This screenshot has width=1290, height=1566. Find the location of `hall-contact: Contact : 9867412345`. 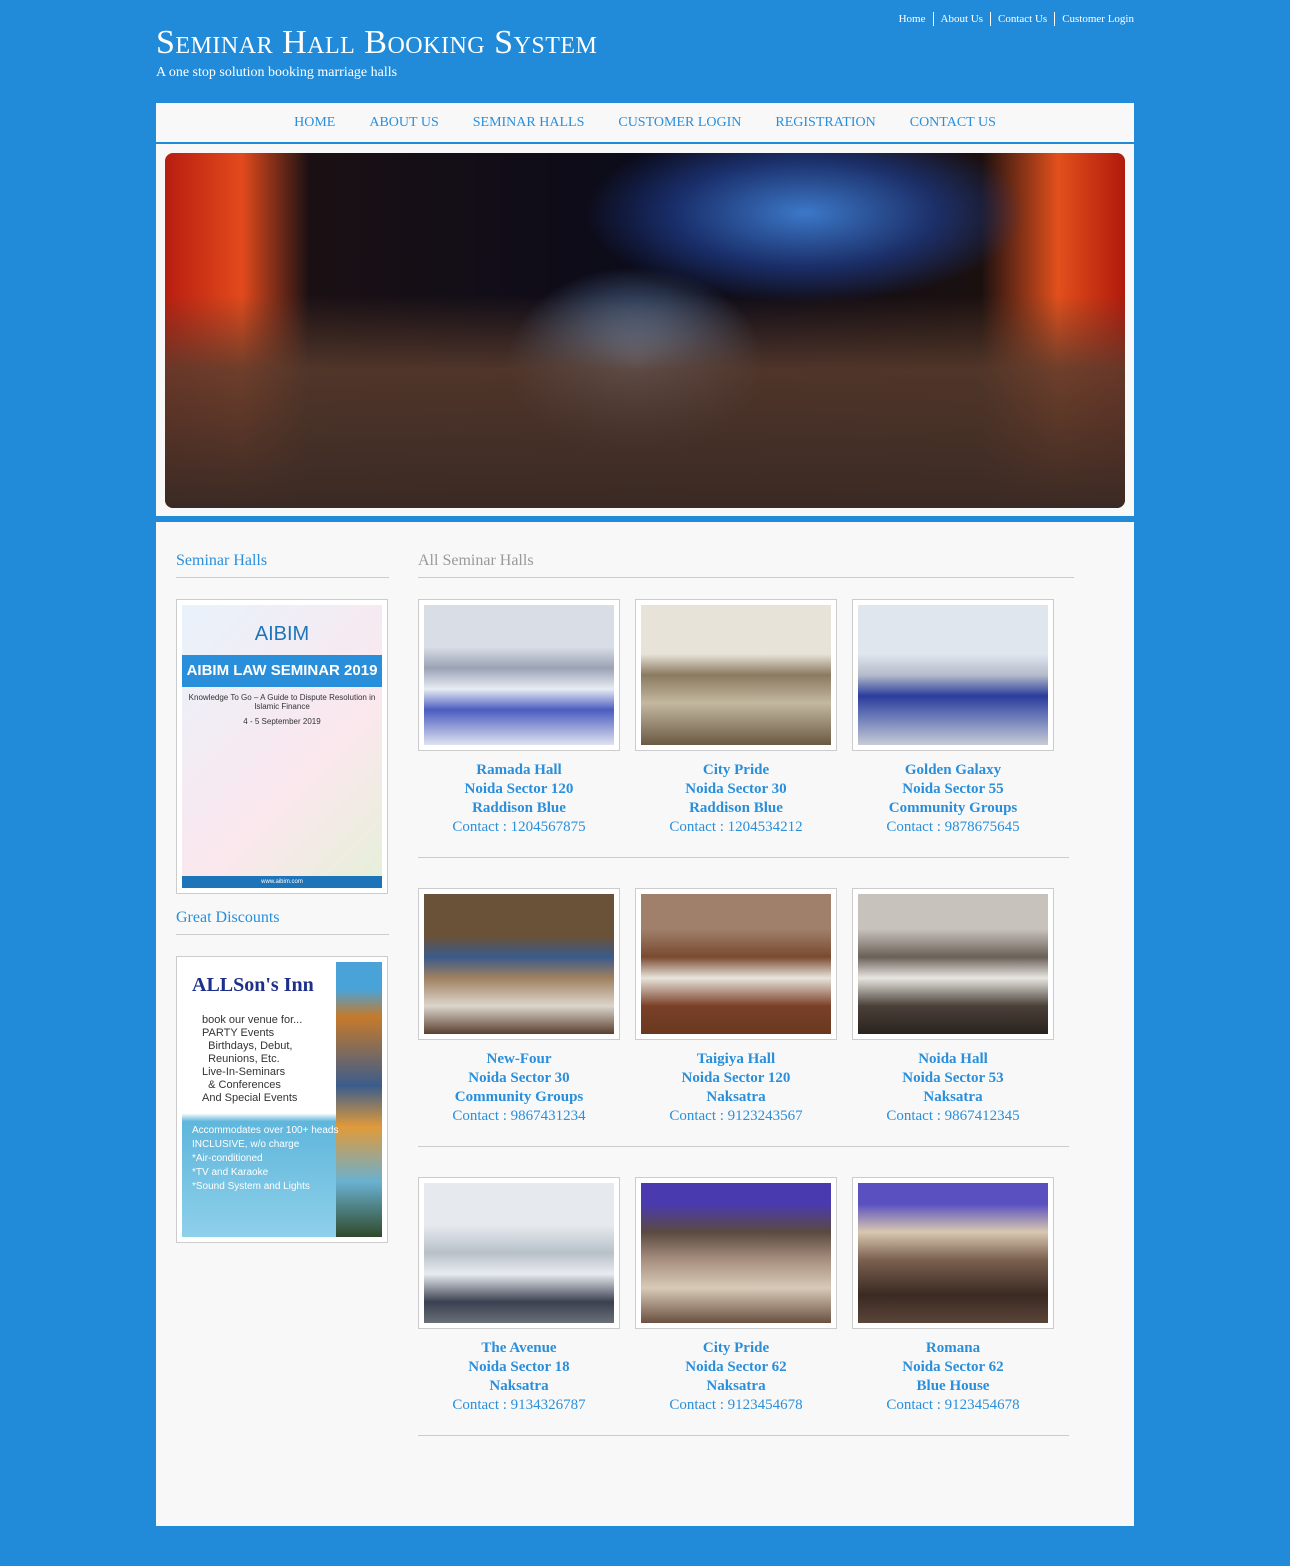

hall-contact: Contact : 9867412345 is located at coordinates (953, 1116).